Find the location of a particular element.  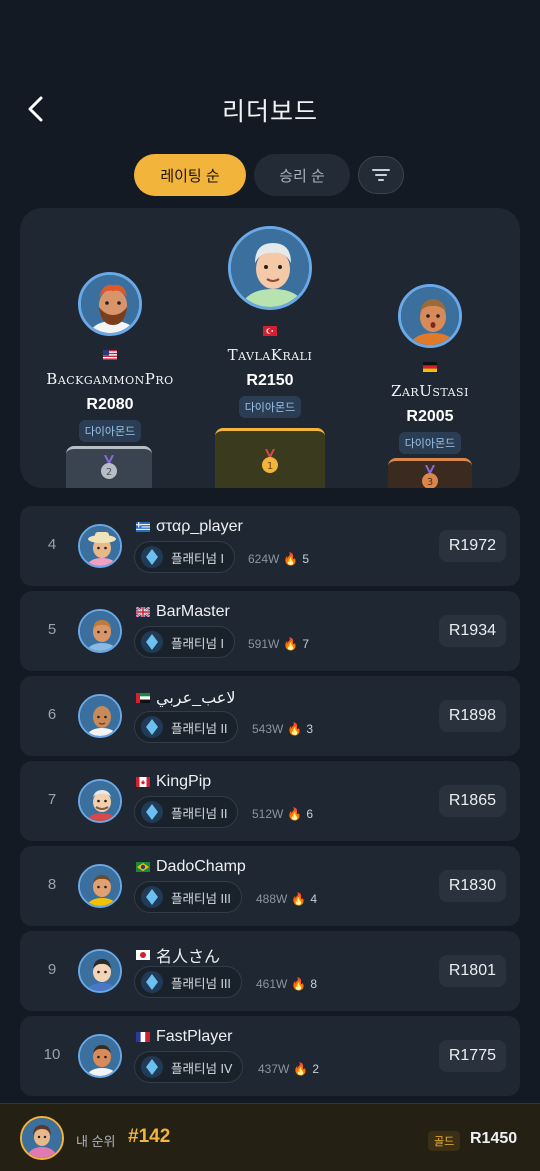

list-item: 9 名人さん 플래티넘 III 461W 🔥 8 R1801 is located at coordinates (270, 971).